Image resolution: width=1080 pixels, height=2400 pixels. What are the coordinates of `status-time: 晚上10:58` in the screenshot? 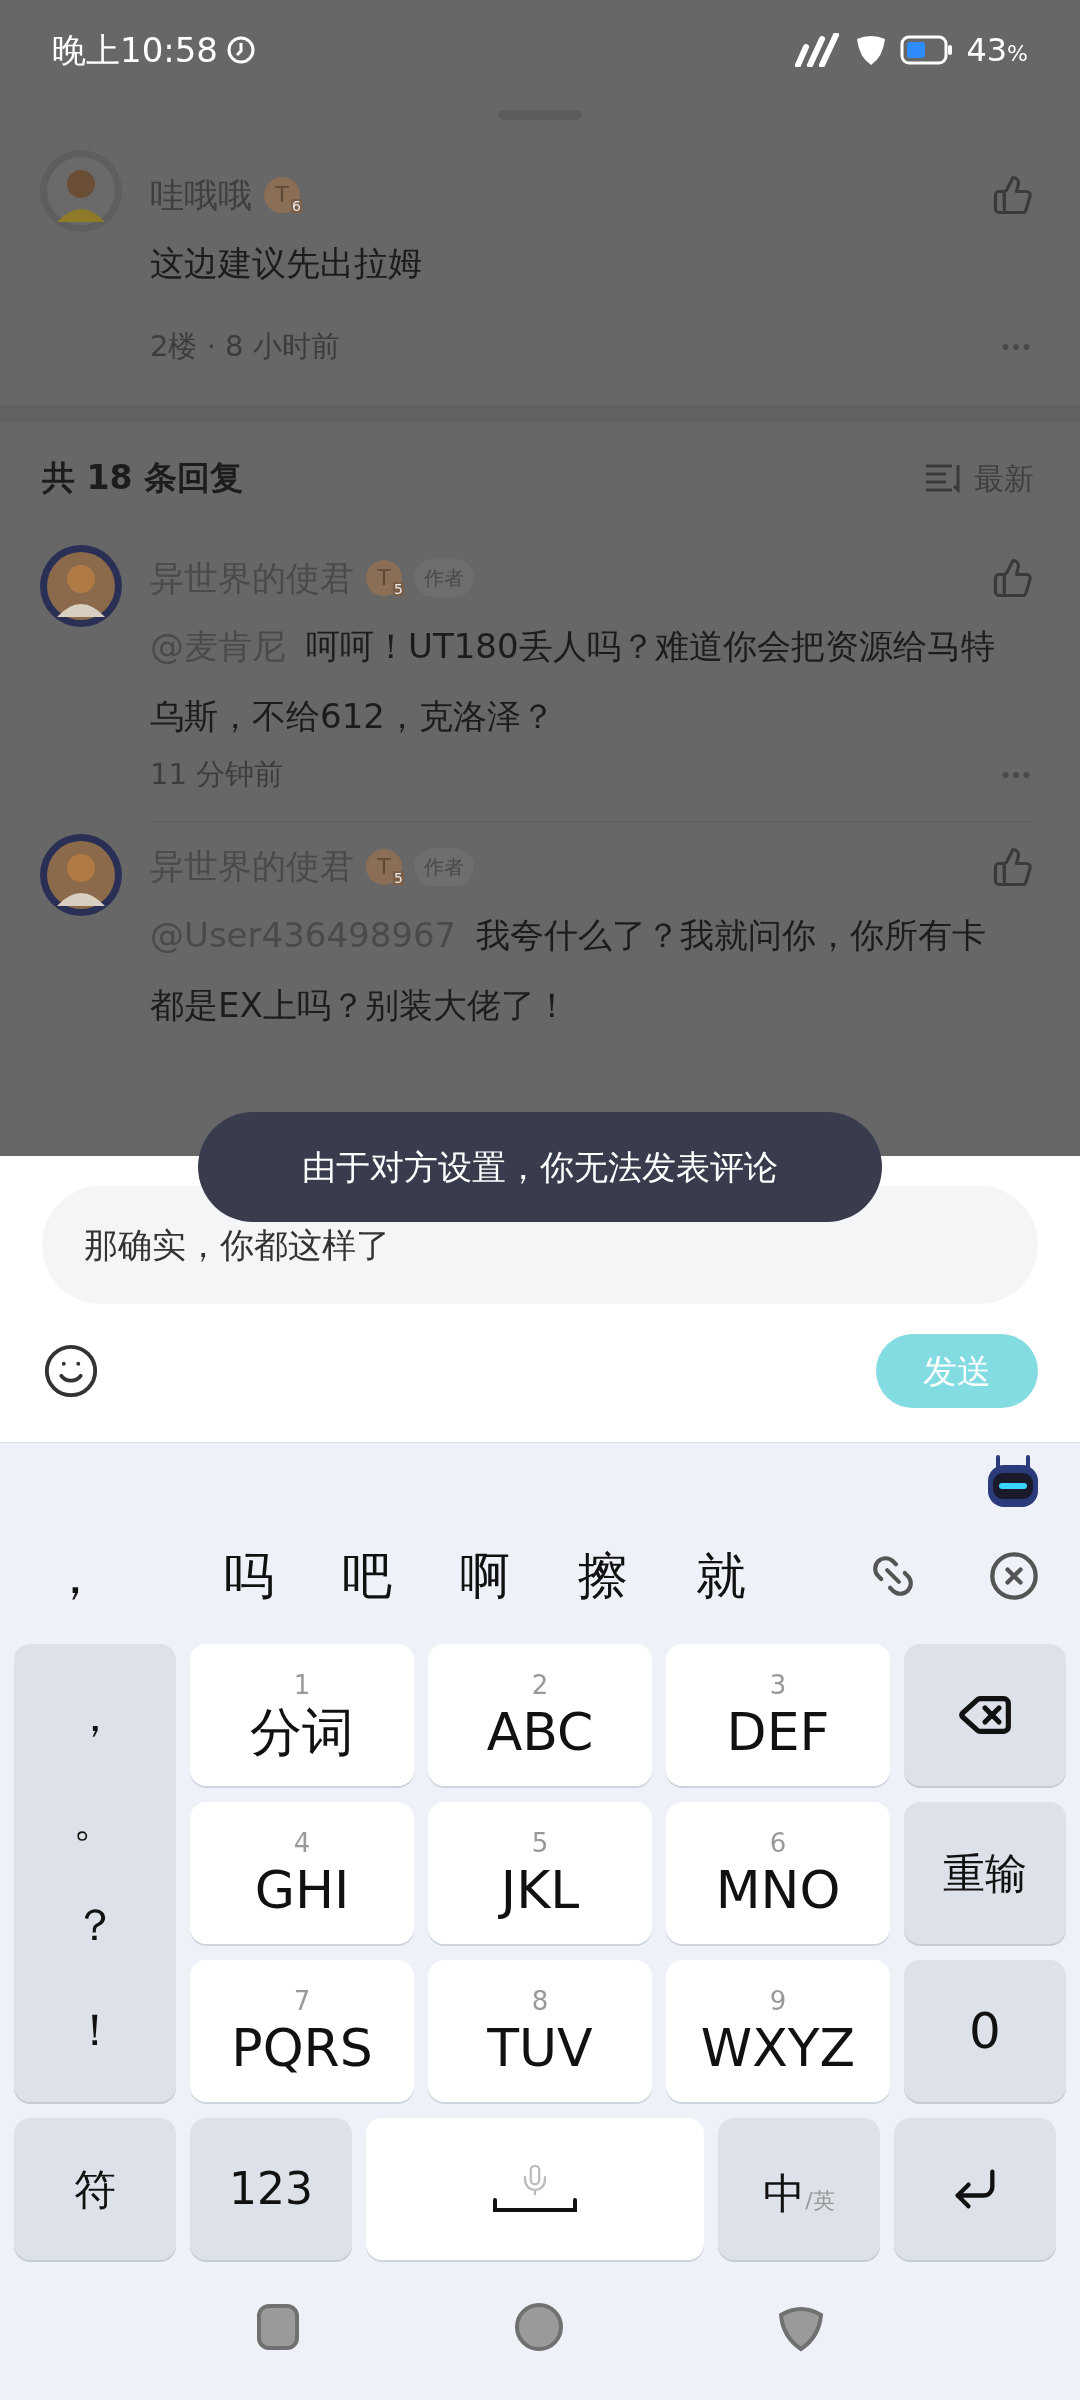 It's located at (135, 50).